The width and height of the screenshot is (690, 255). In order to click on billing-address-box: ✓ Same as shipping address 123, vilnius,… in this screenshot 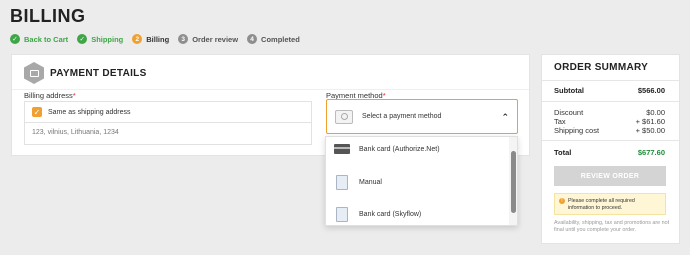, I will do `click(168, 123)`.